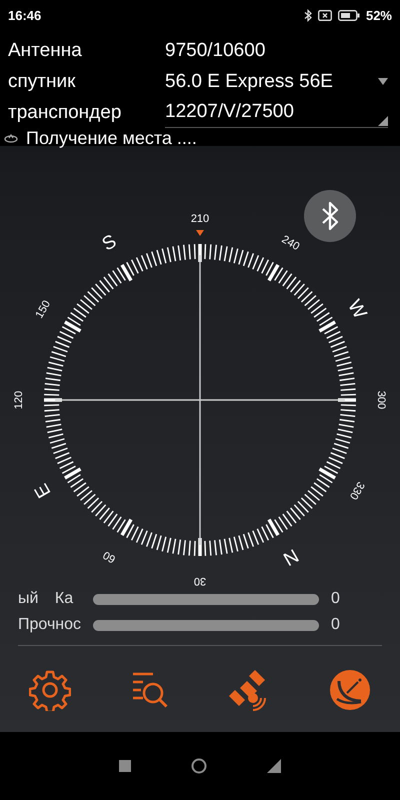 This screenshot has height=800, width=400. What do you see at coordinates (64, 113) in the screenshot?
I see `setting-label: транспондер` at bounding box center [64, 113].